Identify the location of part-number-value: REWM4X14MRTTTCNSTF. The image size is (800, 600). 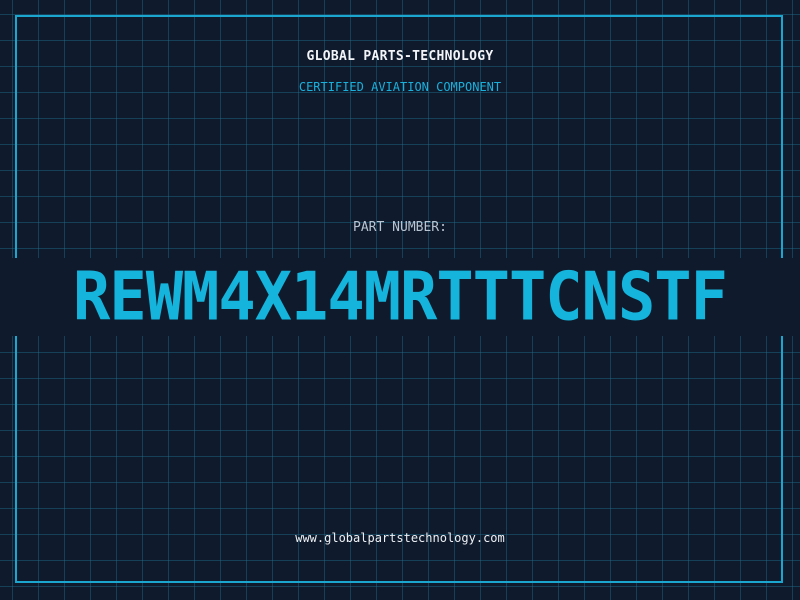
(400, 297).